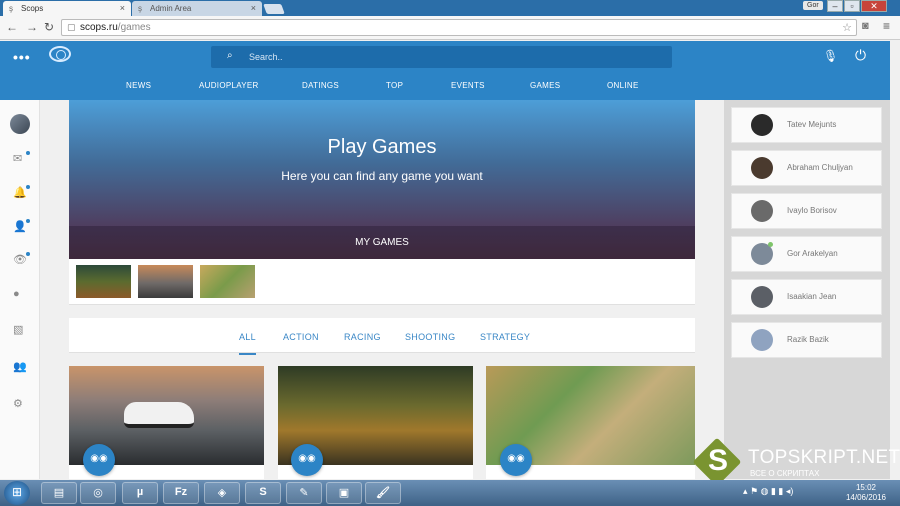  I want to click on page-subtitle: Here you can find any game you want, so click(382, 176).